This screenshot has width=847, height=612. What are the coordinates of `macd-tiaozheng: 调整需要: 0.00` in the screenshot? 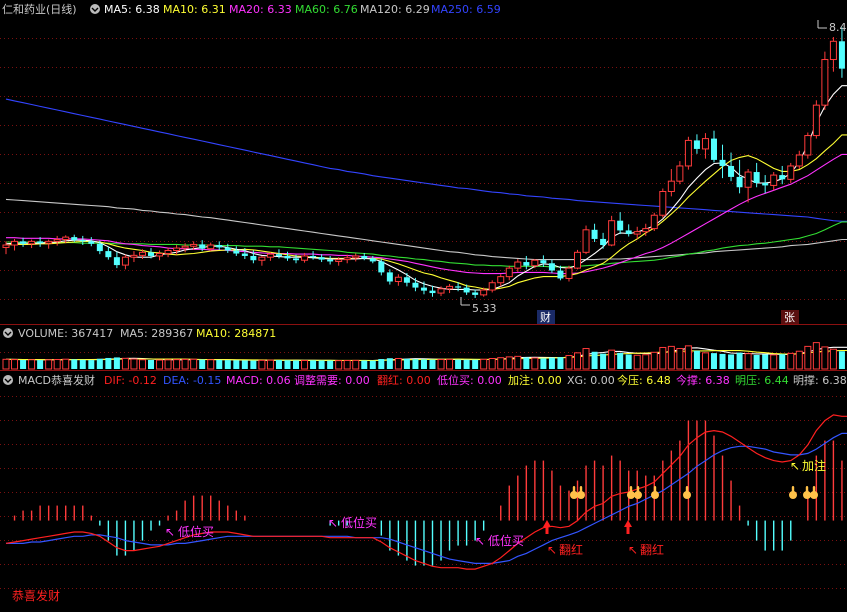 It's located at (332, 380).